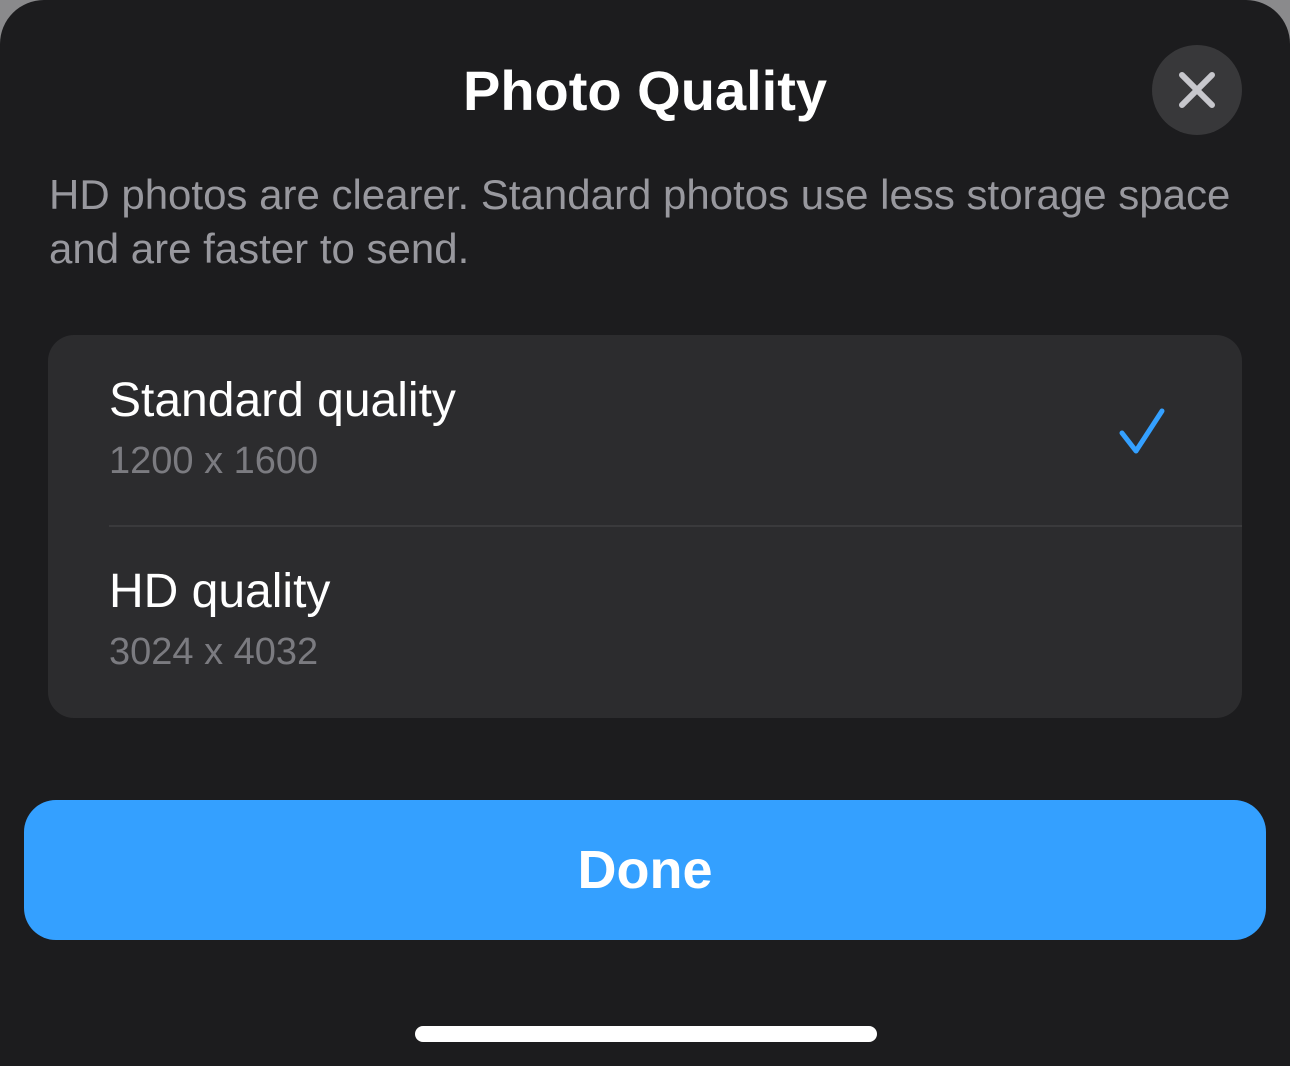 The image size is (1290, 1066). I want to click on home-indicator, so click(646, 1034).